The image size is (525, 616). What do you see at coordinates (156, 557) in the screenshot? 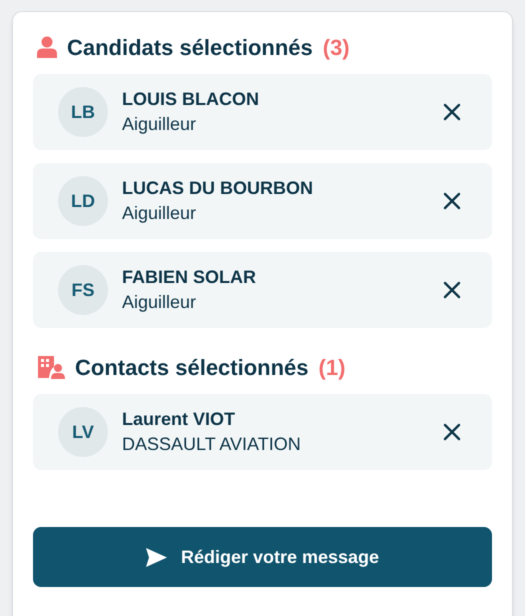
I see `send-icon` at bounding box center [156, 557].